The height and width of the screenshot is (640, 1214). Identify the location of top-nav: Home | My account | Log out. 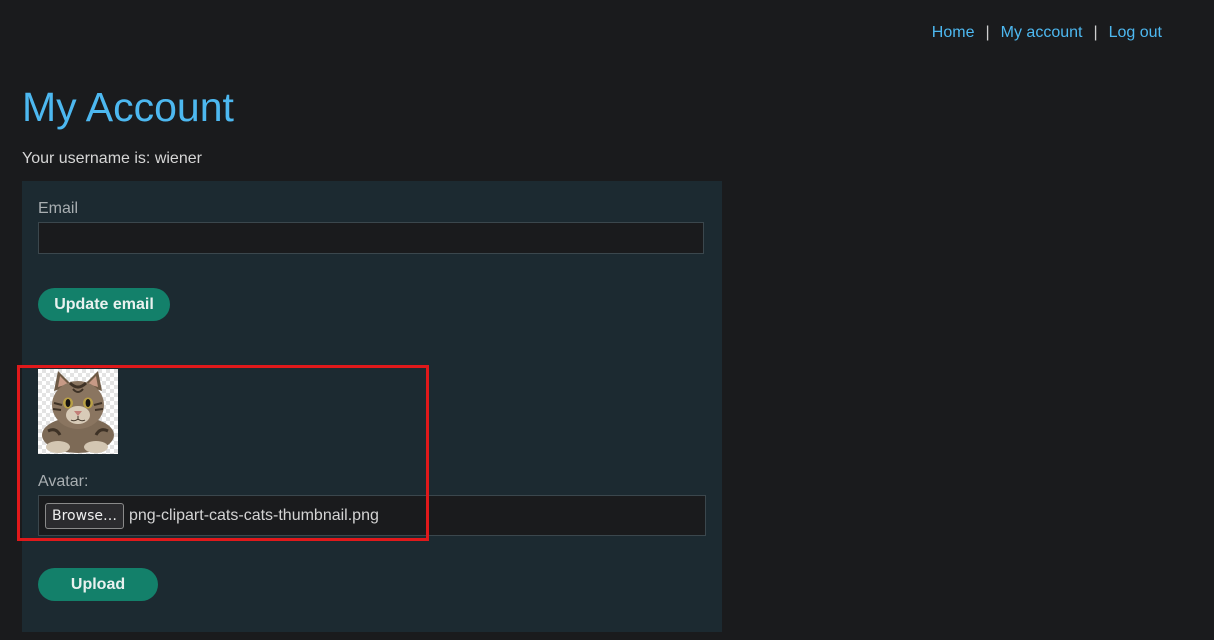
(1047, 33).